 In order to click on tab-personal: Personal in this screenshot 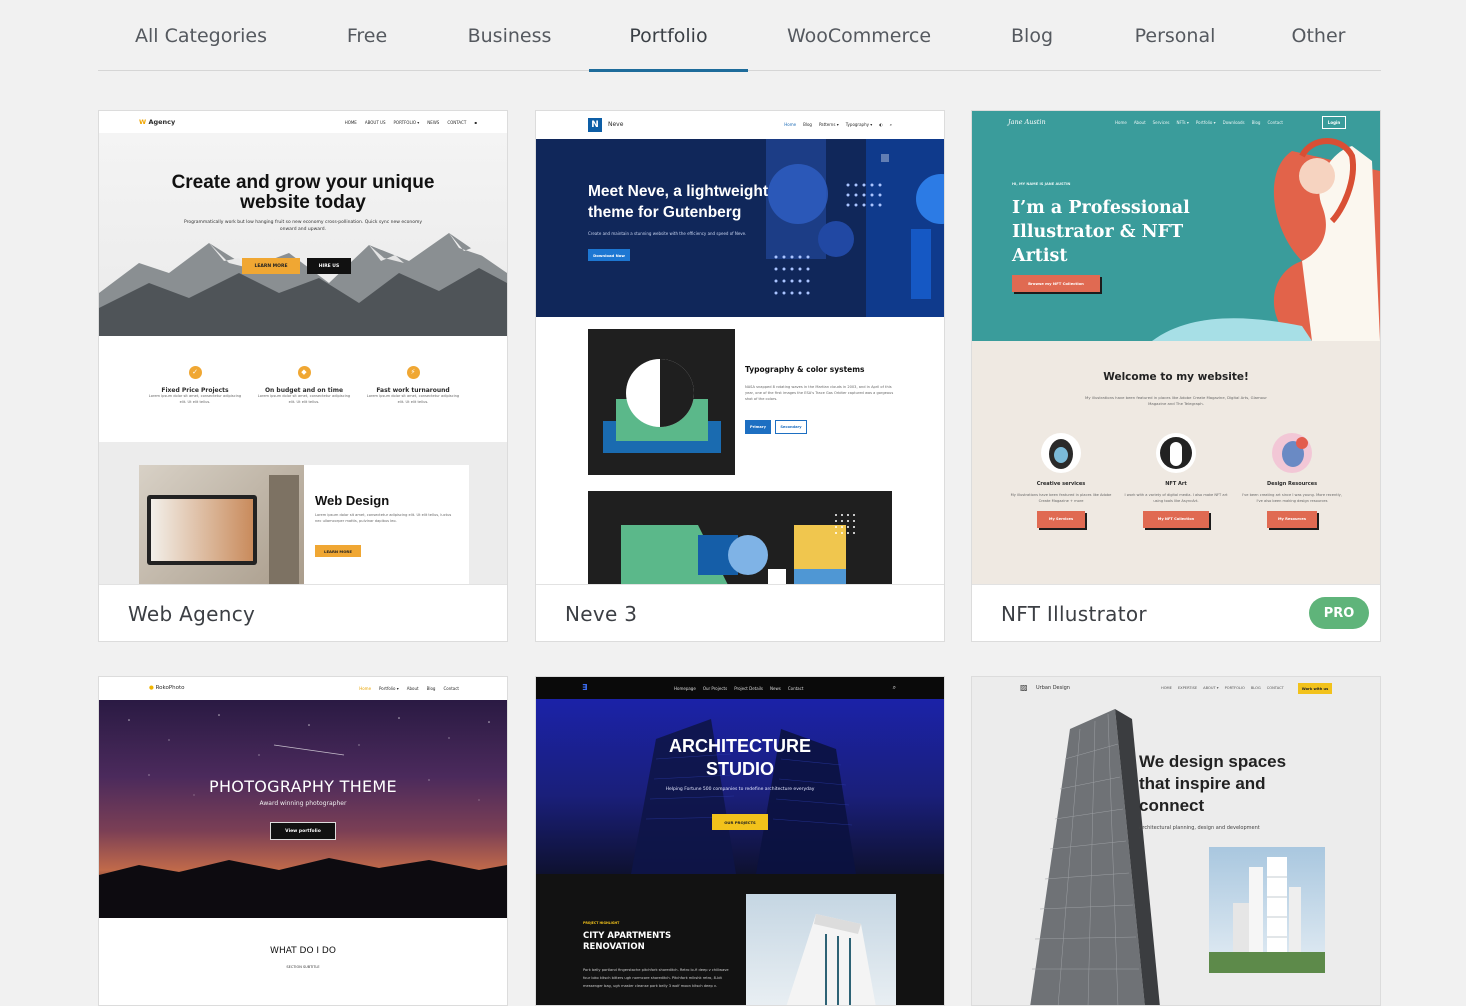, I will do `click(1175, 35)`.